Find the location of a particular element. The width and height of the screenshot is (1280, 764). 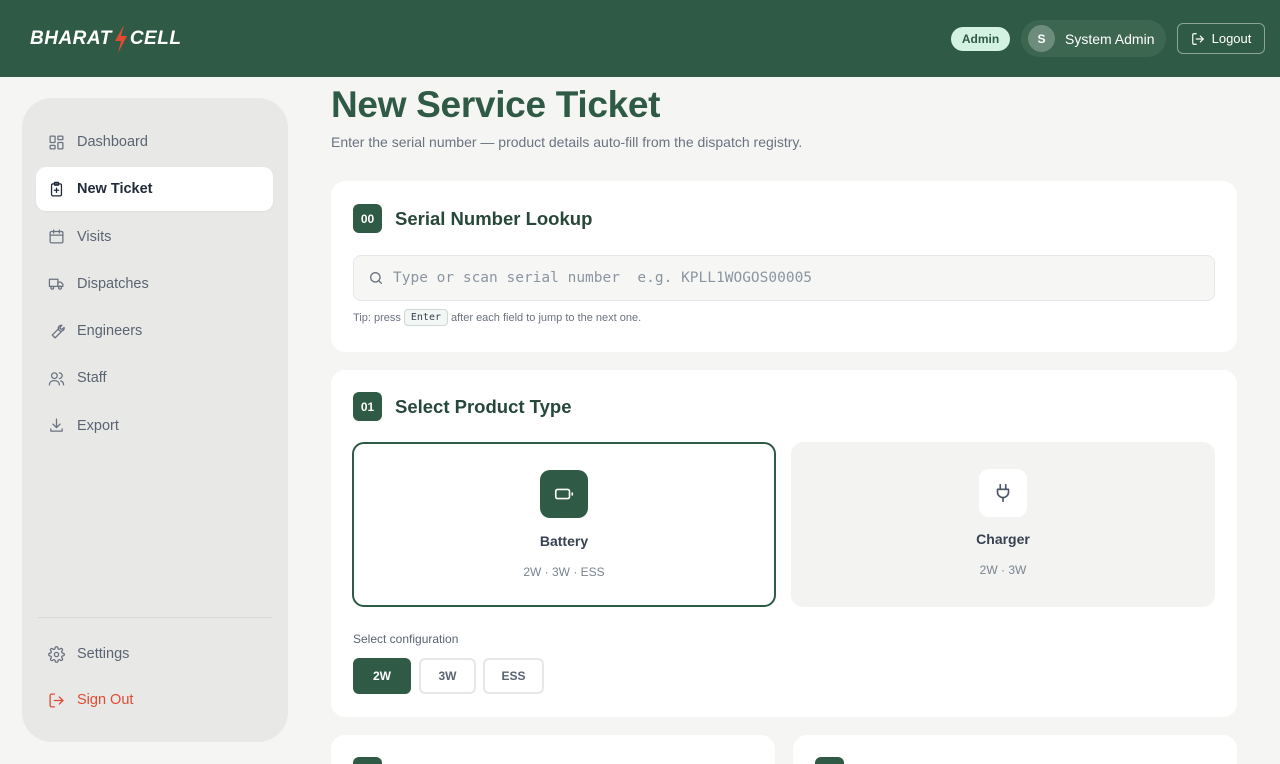

brand-text-right: CELL is located at coordinates (155, 38).